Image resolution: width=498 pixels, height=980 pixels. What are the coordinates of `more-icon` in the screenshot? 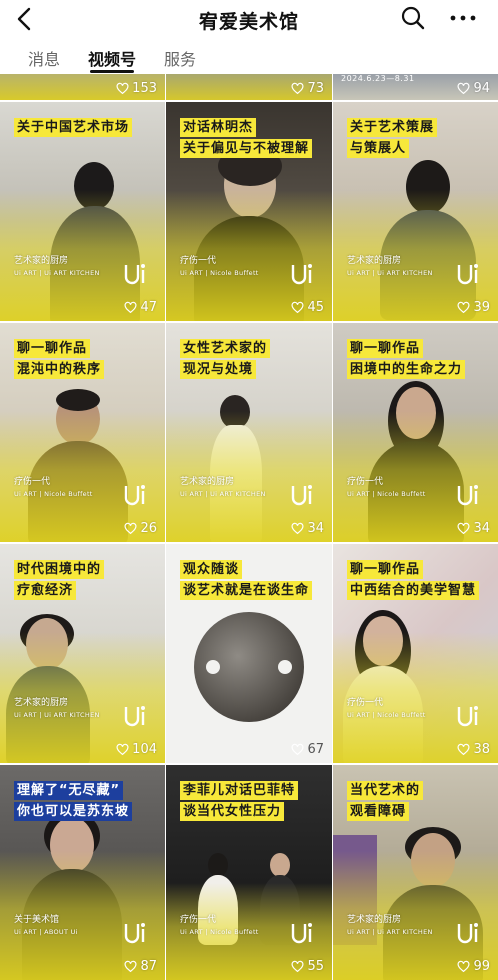 It's located at (463, 18).